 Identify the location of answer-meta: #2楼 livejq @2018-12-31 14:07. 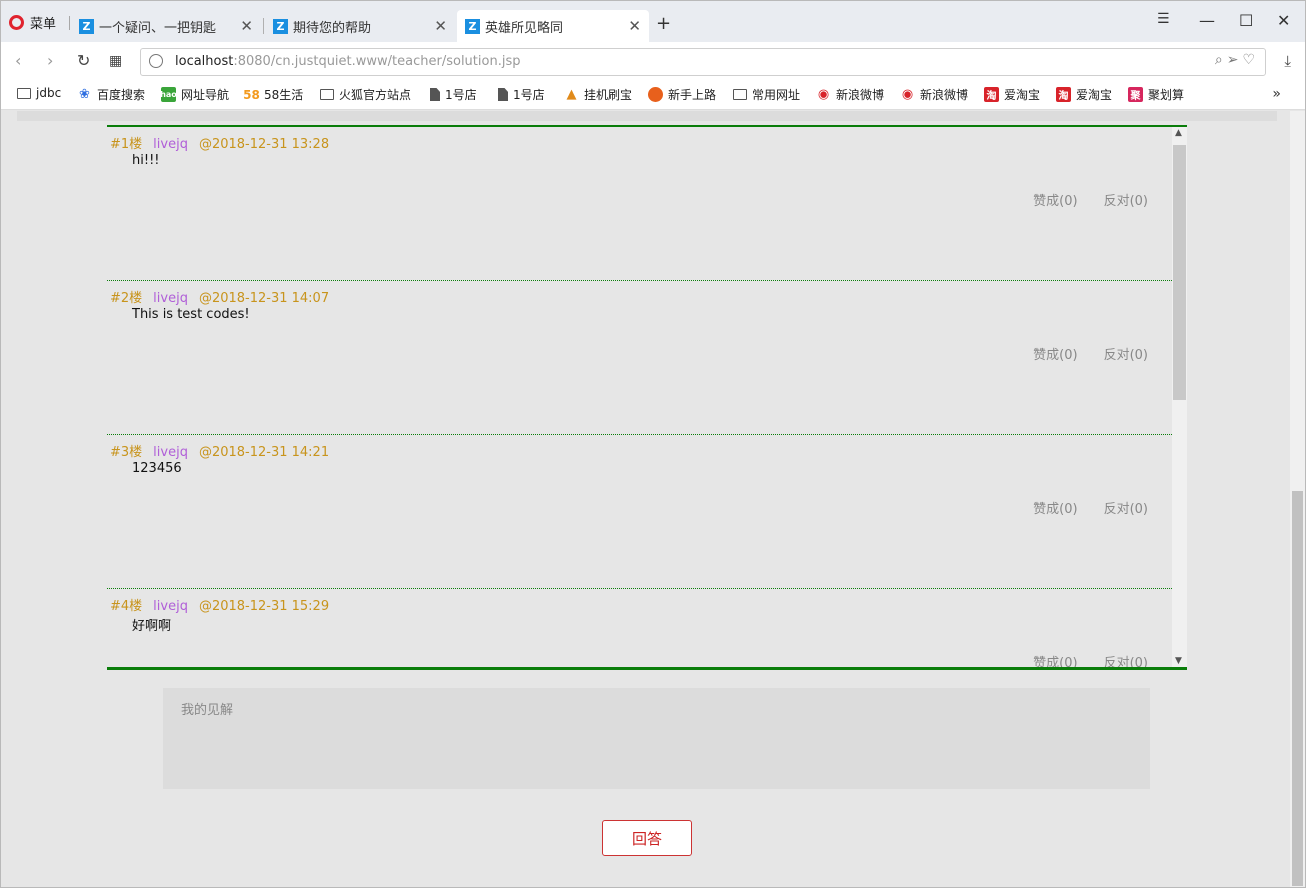
(219, 296).